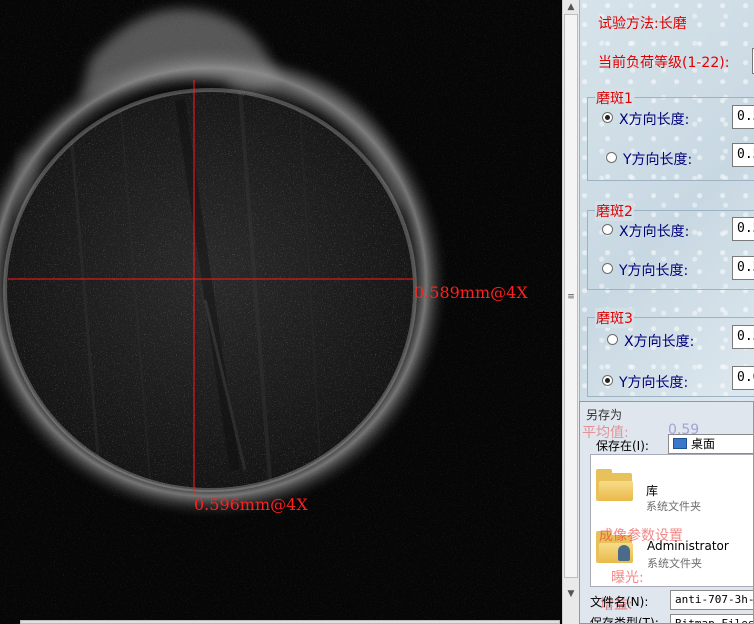  I want to click on scar-1-y-radio: Y方向长度:, so click(649, 159).